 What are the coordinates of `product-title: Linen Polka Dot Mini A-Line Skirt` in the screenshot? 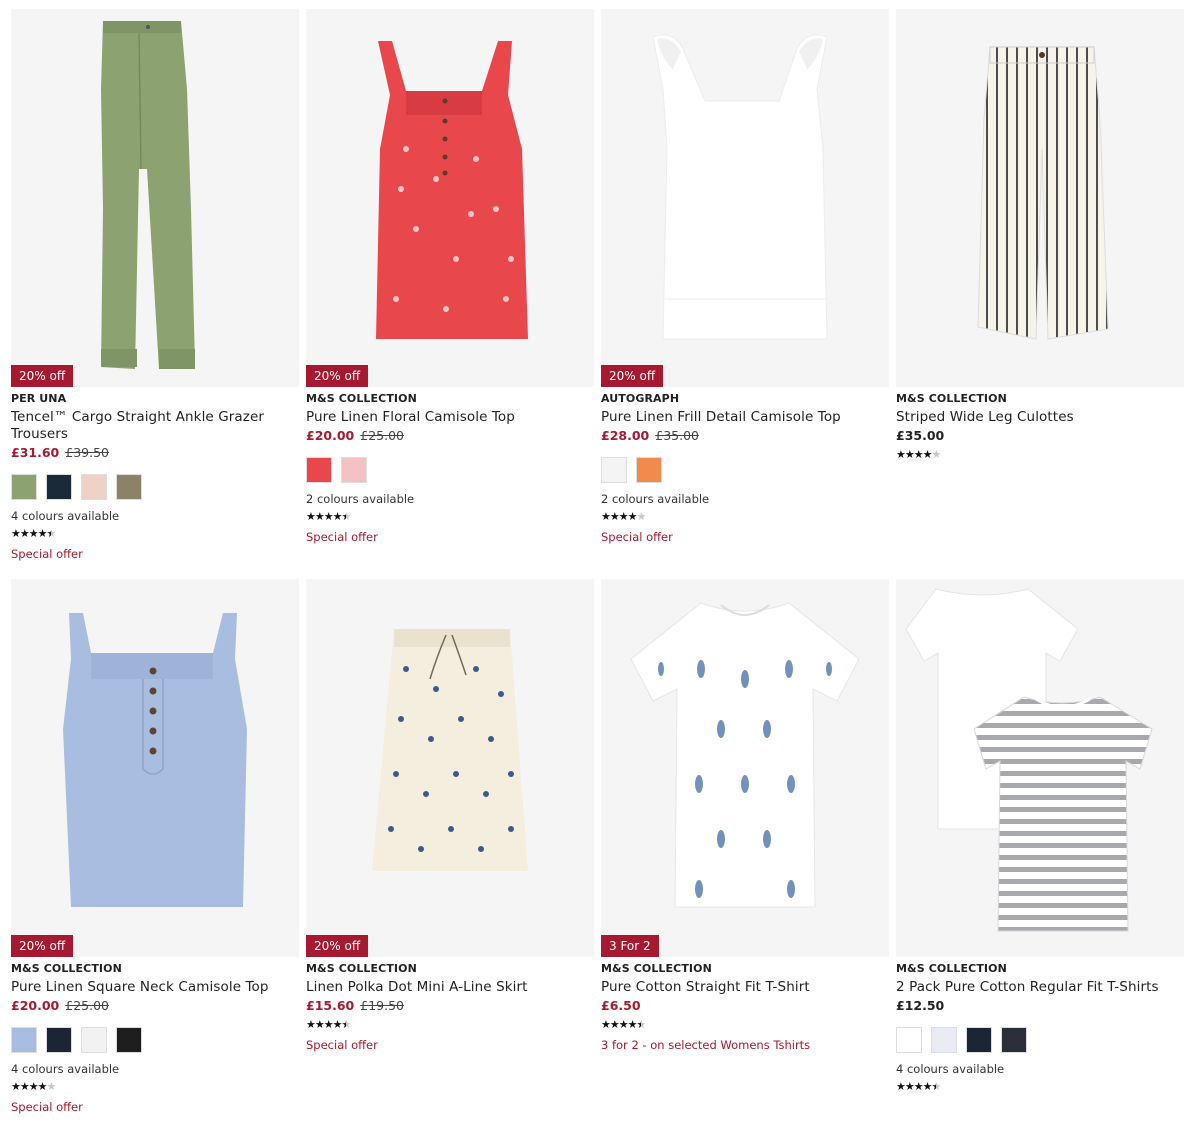 It's located at (450, 987).